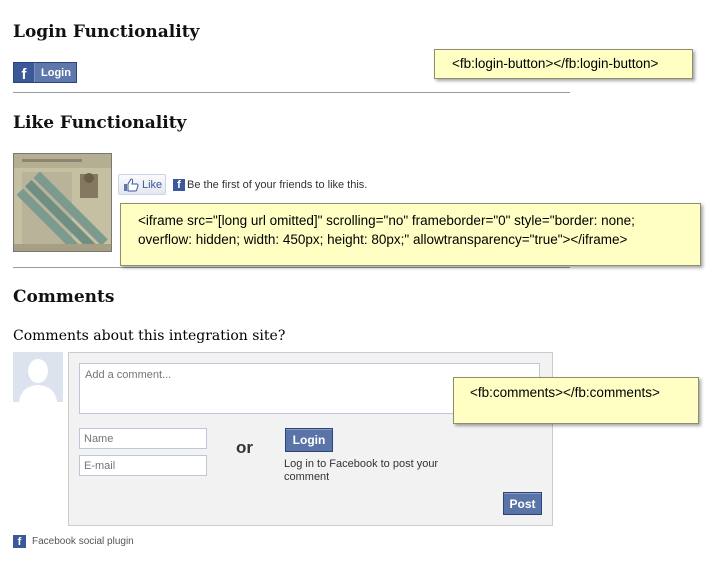 This screenshot has height=581, width=718. I want to click on login-section-title: Login Functionality, so click(106, 32).